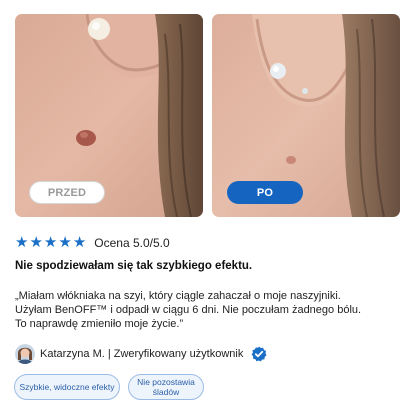  What do you see at coordinates (132, 243) in the screenshot?
I see `rating-score: Ocena 5.0/5.0` at bounding box center [132, 243].